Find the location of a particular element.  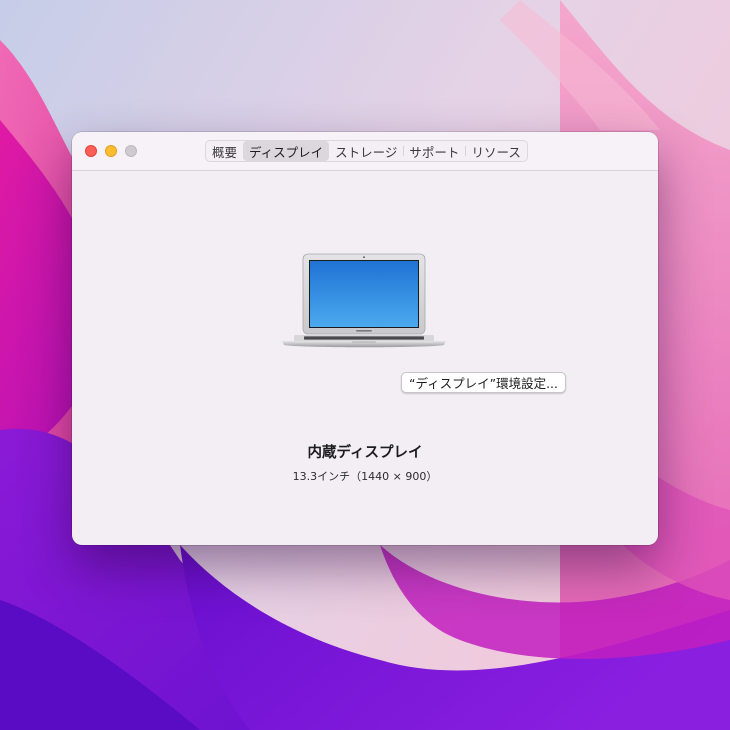

macbook-air-icon is located at coordinates (364, 300).